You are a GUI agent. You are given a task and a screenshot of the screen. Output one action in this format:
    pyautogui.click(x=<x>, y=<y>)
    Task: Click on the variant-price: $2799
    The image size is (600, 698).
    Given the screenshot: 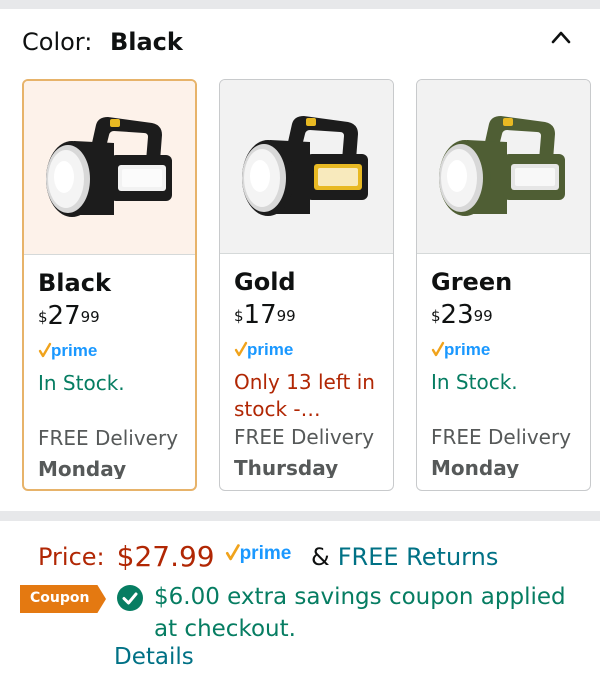 What is the action you would take?
    pyautogui.click(x=69, y=316)
    